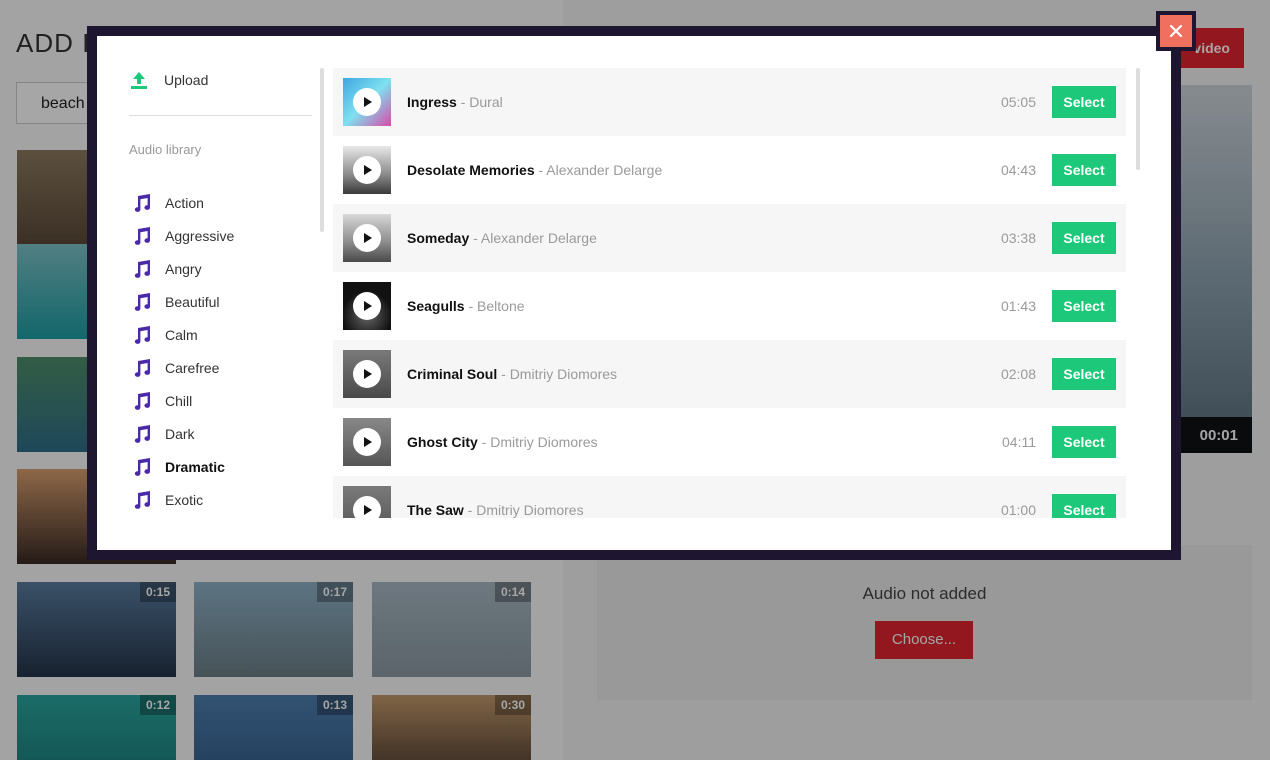 The height and width of the screenshot is (760, 1270). I want to click on upload-icon, so click(139, 80).